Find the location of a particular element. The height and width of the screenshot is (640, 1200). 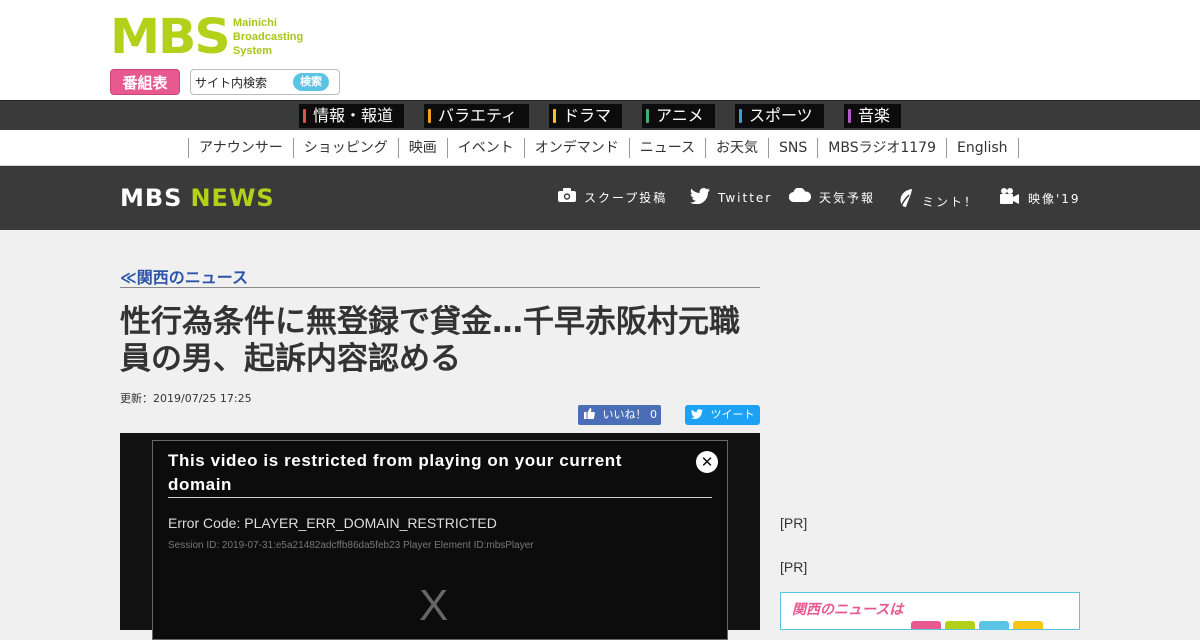

placeholder-x-icon: X is located at coordinates (434, 605).